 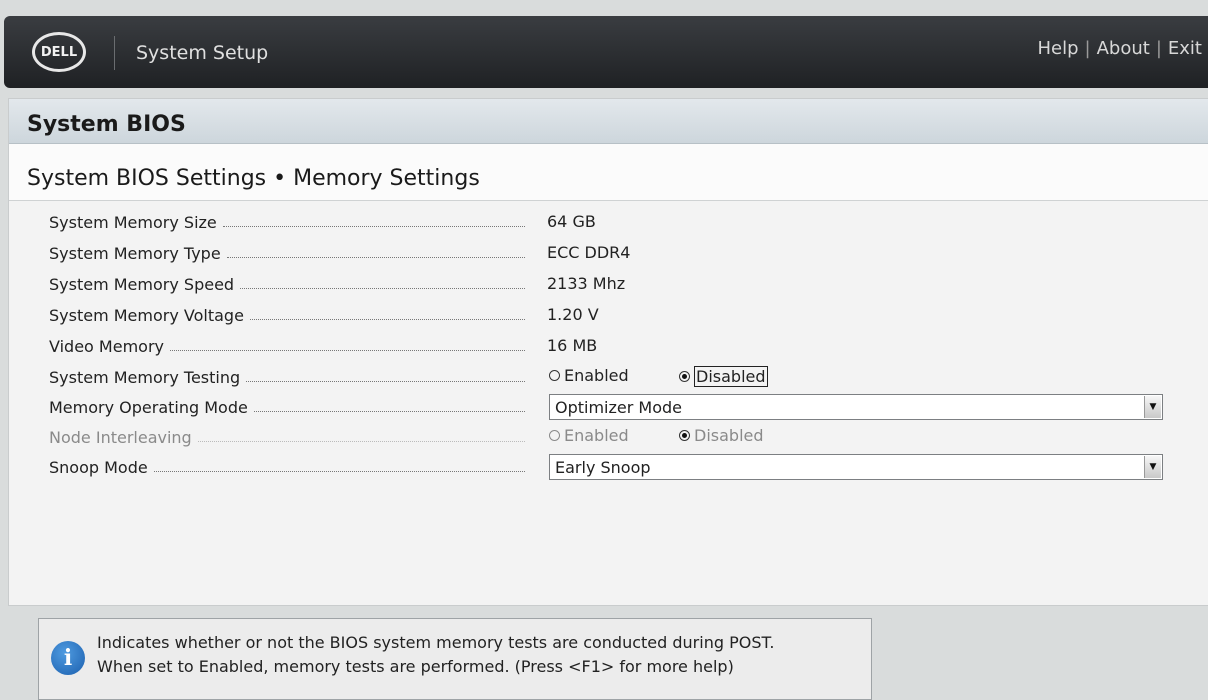 What do you see at coordinates (606, 52) in the screenshot?
I see `top-bar: DELL System Setup Help | About | Exit` at bounding box center [606, 52].